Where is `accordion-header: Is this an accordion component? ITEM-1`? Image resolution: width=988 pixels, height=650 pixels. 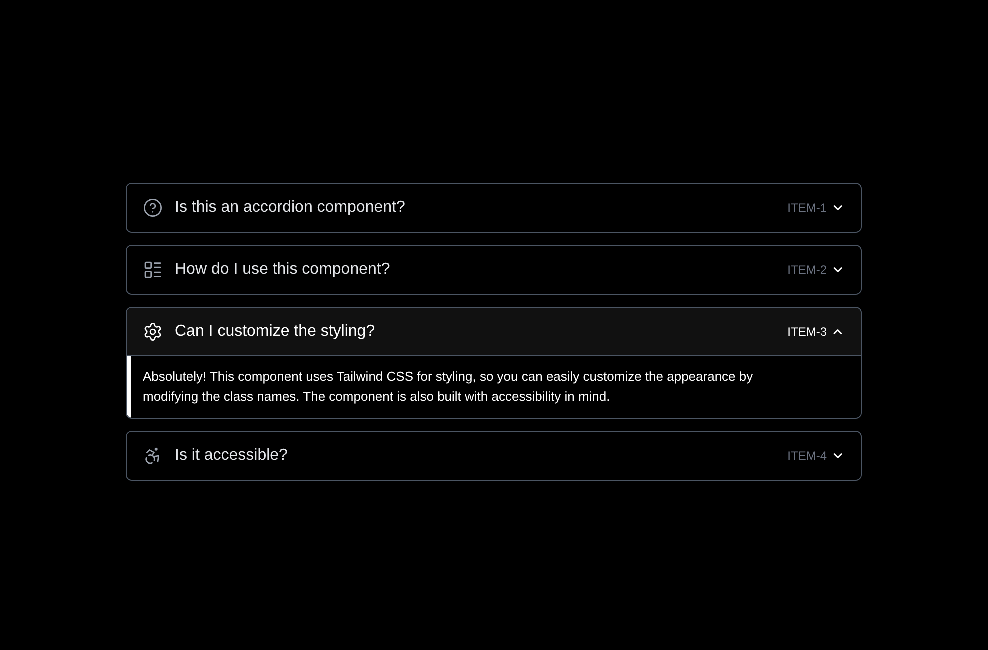 accordion-header: Is this an accordion component? ITEM-1 is located at coordinates (494, 208).